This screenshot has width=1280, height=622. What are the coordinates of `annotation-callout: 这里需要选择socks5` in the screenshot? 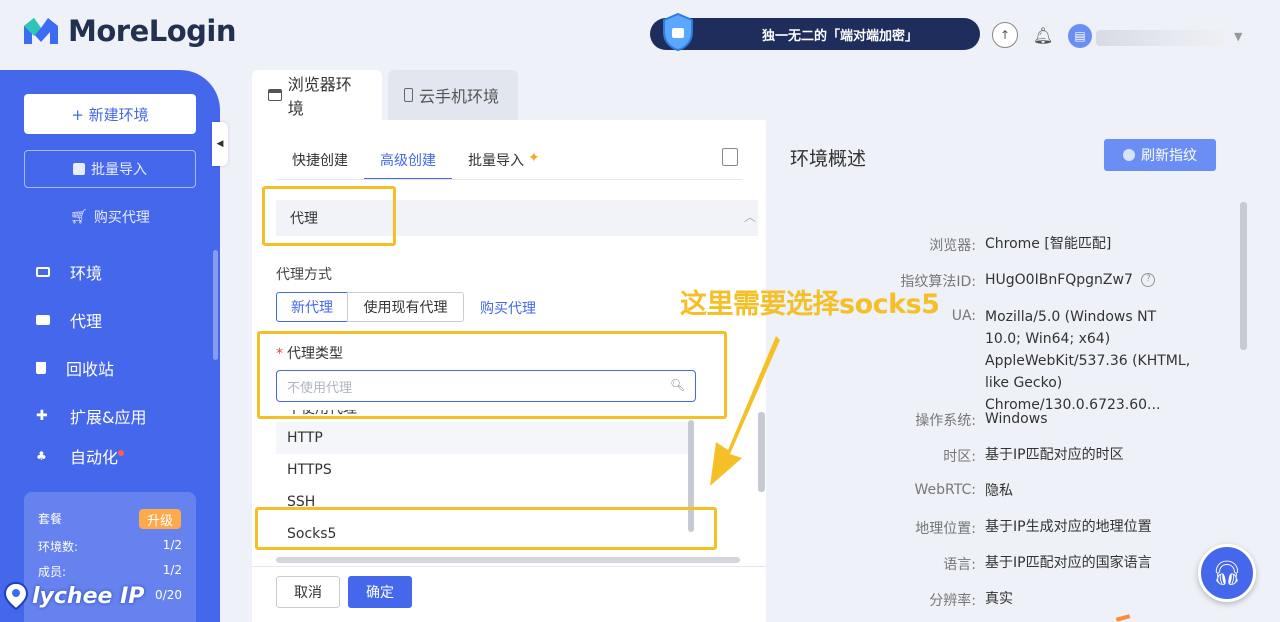 It's located at (810, 304).